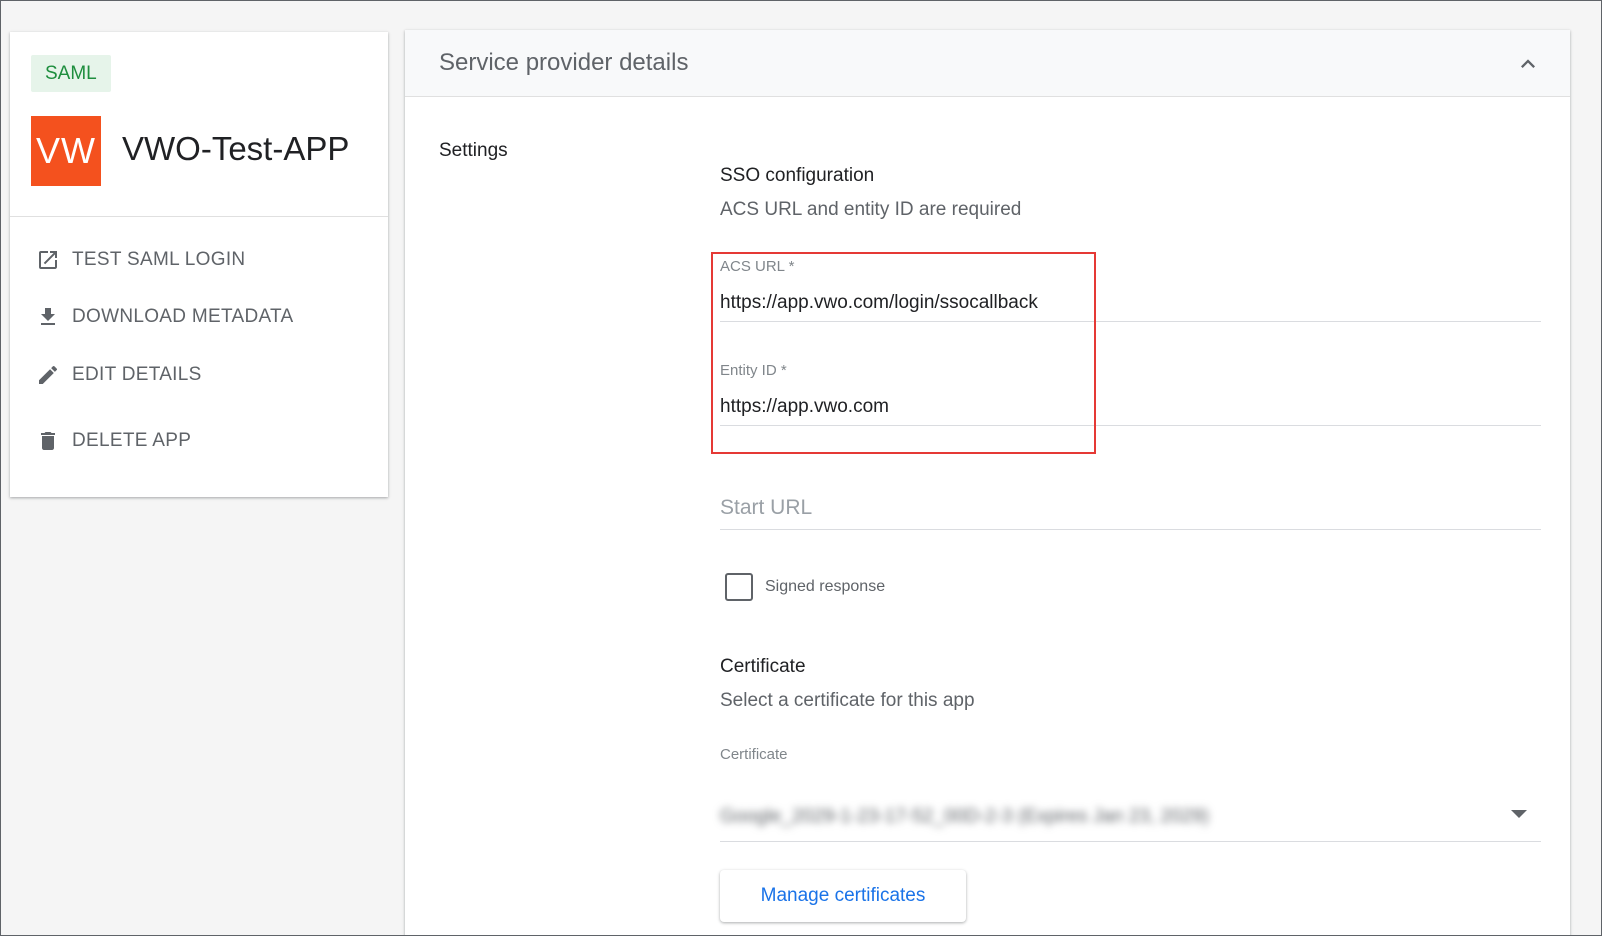 The height and width of the screenshot is (936, 1602). I want to click on pencil-icon, so click(48, 374).